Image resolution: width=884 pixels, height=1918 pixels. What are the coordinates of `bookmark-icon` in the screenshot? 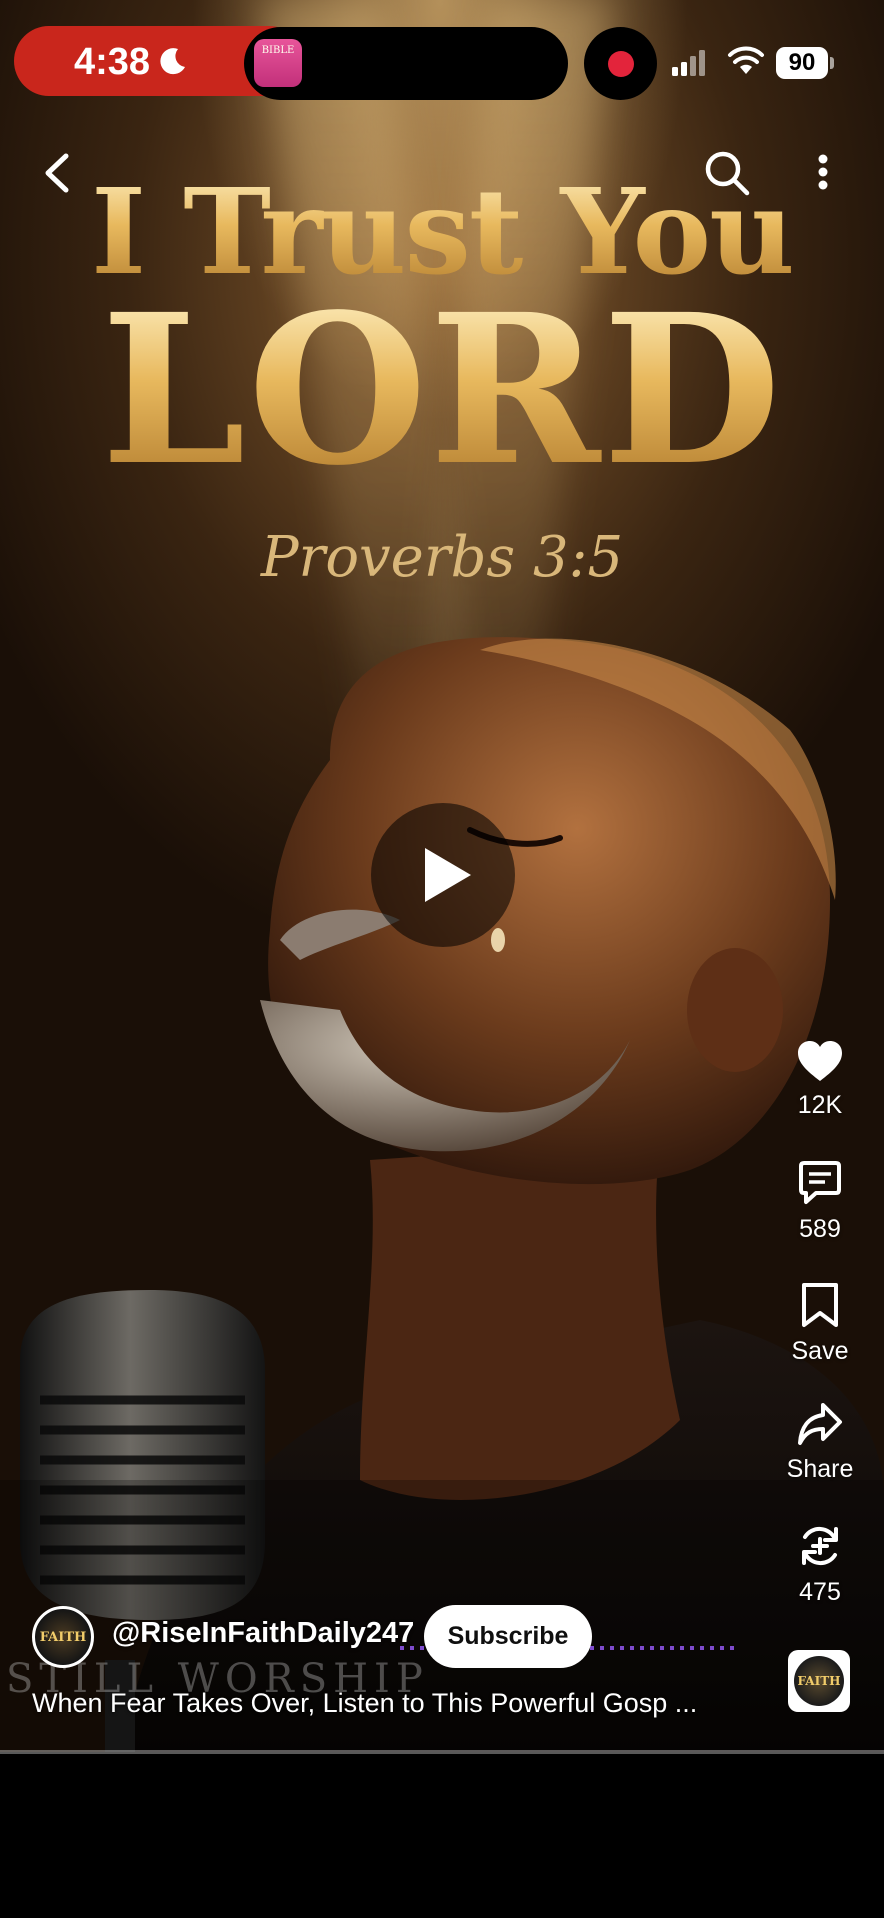 It's located at (820, 1305).